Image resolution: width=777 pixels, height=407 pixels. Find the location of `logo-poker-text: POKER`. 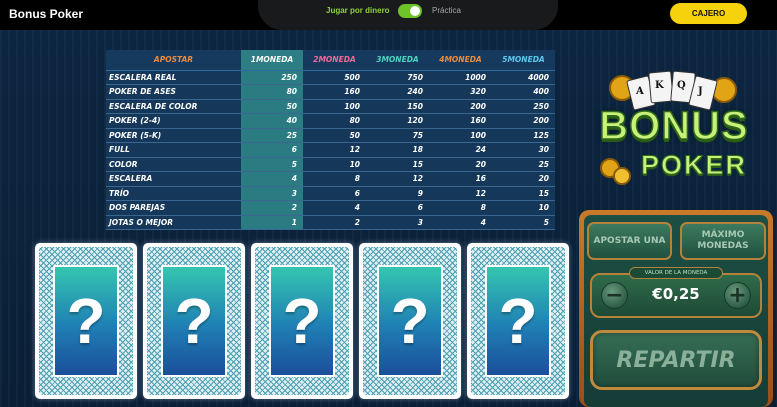

logo-poker-text: POKER is located at coordinates (694, 165).